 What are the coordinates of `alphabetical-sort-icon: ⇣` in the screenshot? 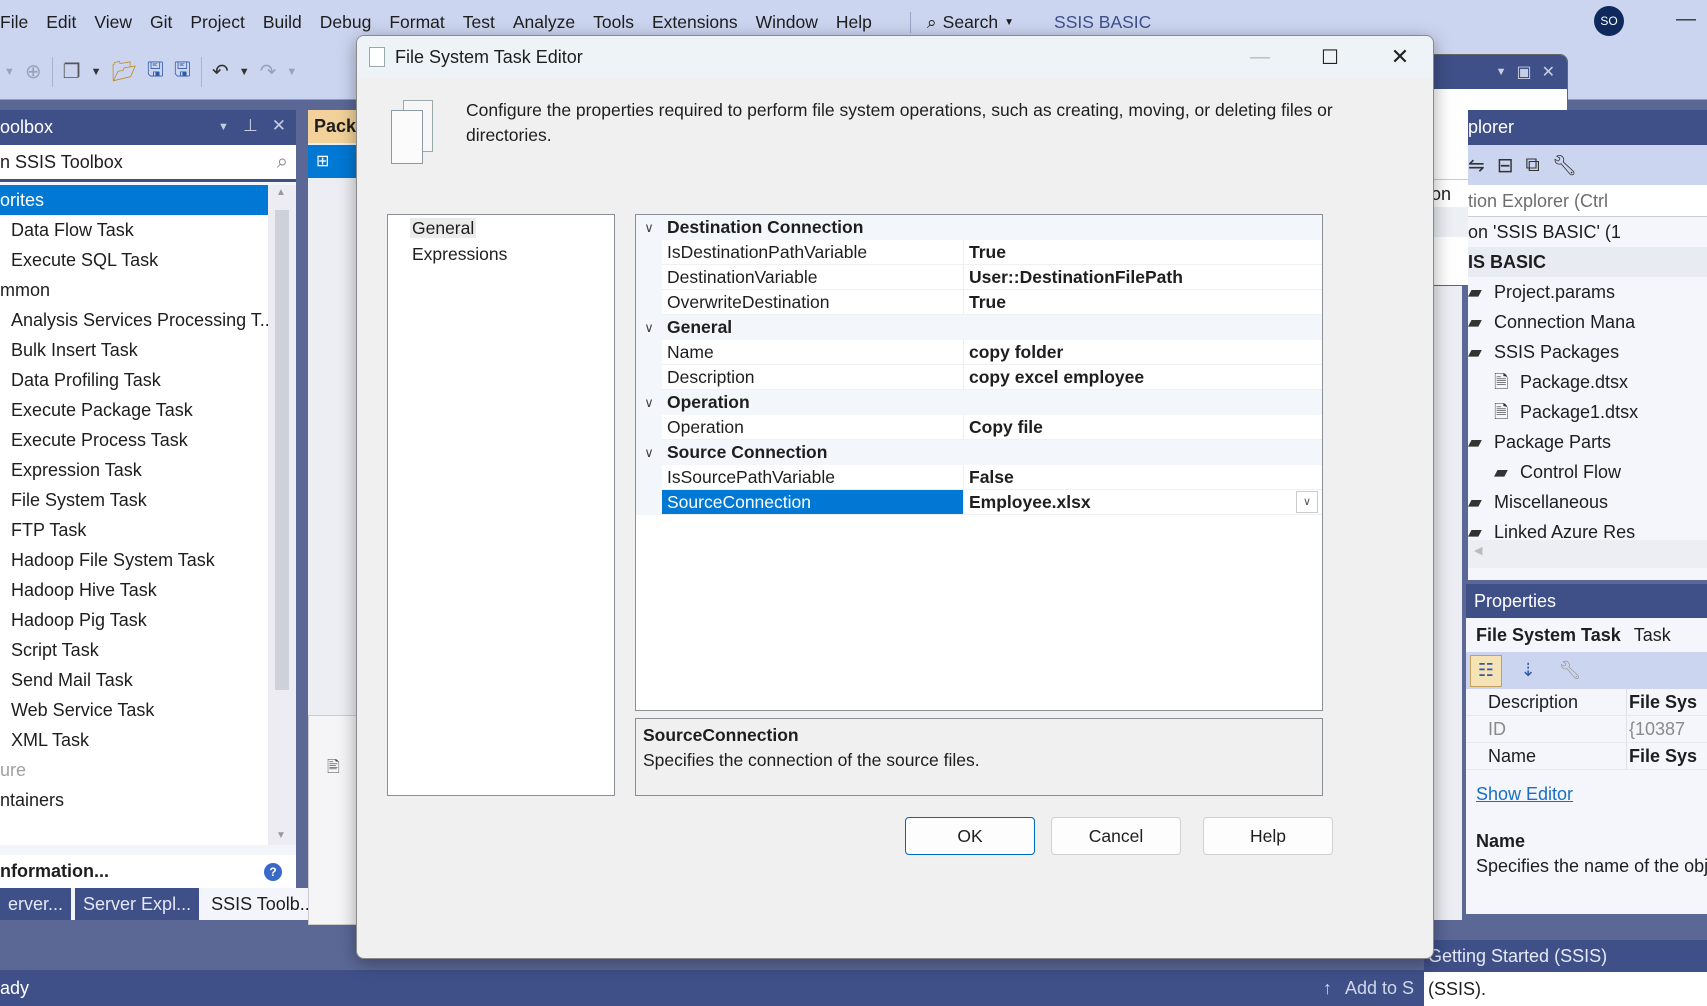 It's located at (1528, 671).